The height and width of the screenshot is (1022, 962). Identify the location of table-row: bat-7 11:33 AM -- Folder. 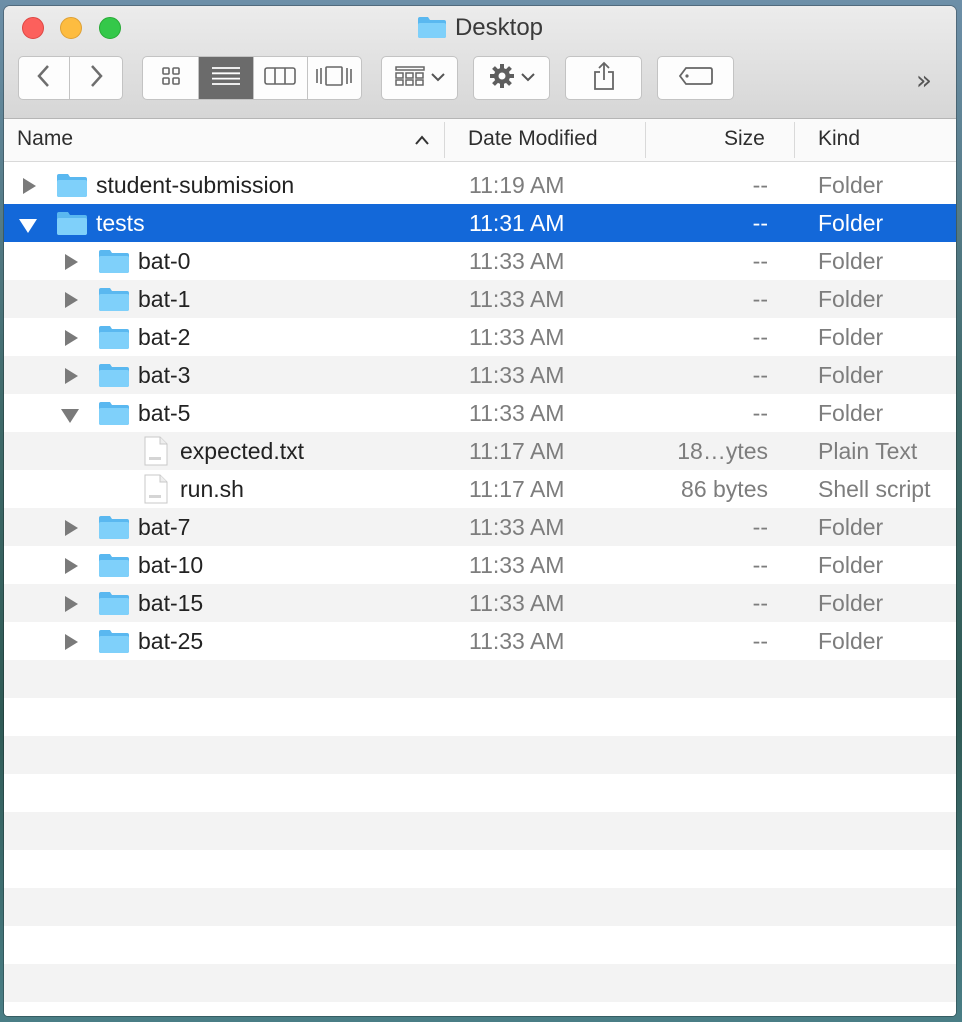
(480, 527).